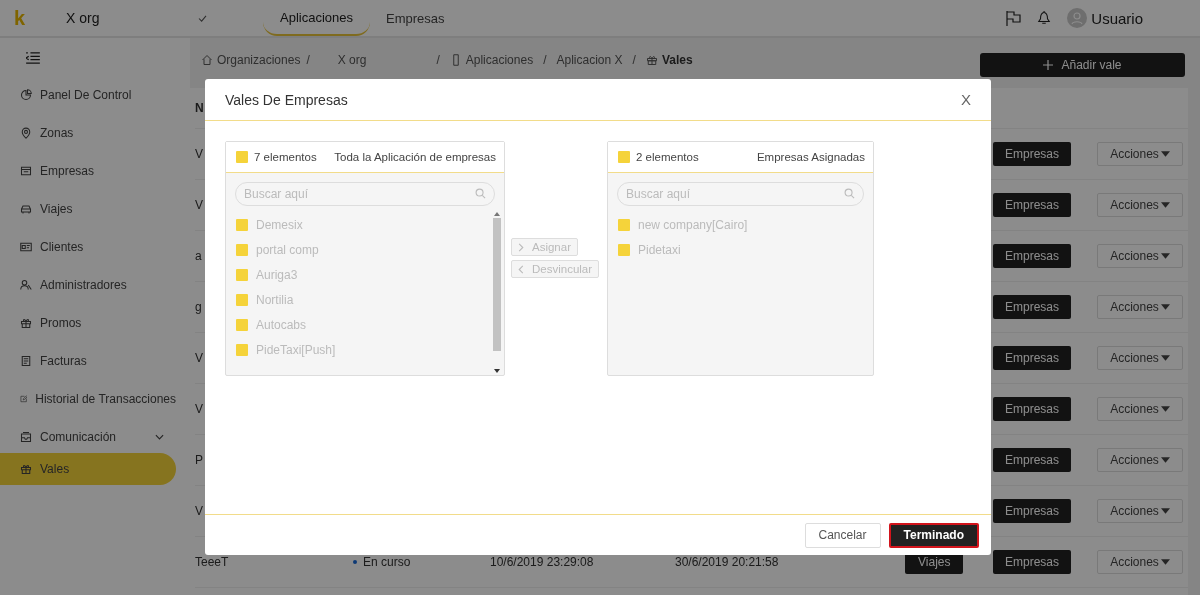 This screenshot has width=1200, height=595. I want to click on car-icon, so click(26, 209).